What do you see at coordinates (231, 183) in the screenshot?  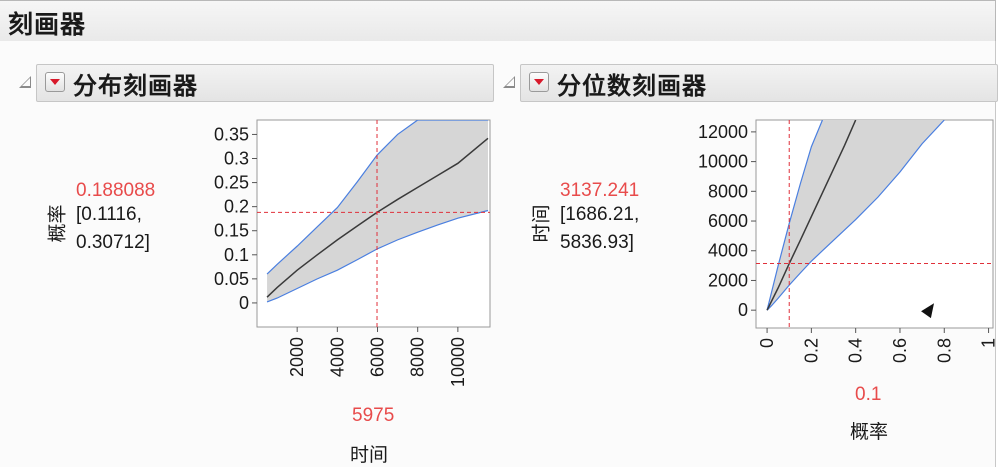 I see `y-tick-label: 0.25` at bounding box center [231, 183].